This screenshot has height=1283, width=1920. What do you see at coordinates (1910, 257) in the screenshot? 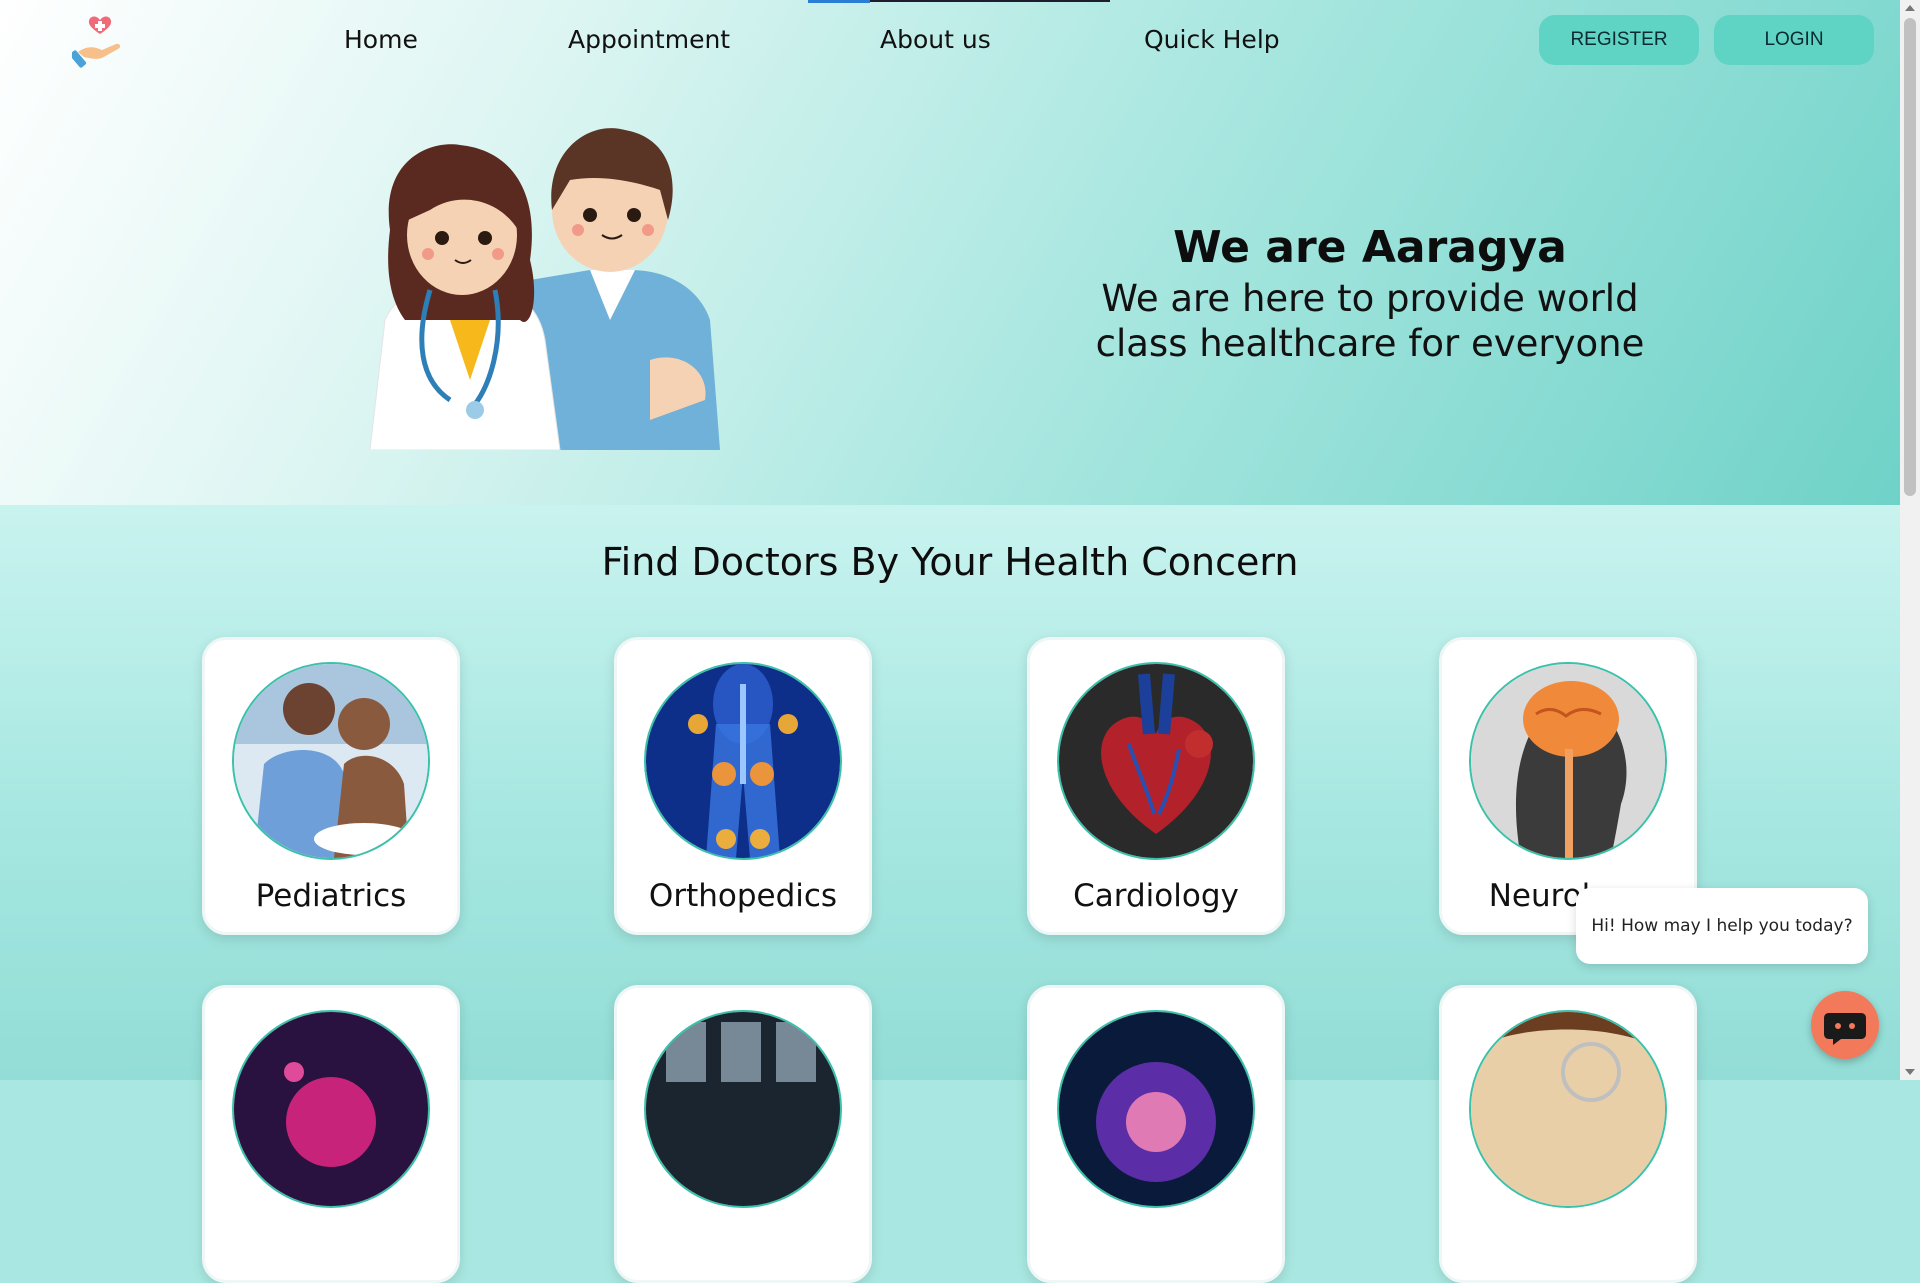
I see `scroll-thumb` at bounding box center [1910, 257].